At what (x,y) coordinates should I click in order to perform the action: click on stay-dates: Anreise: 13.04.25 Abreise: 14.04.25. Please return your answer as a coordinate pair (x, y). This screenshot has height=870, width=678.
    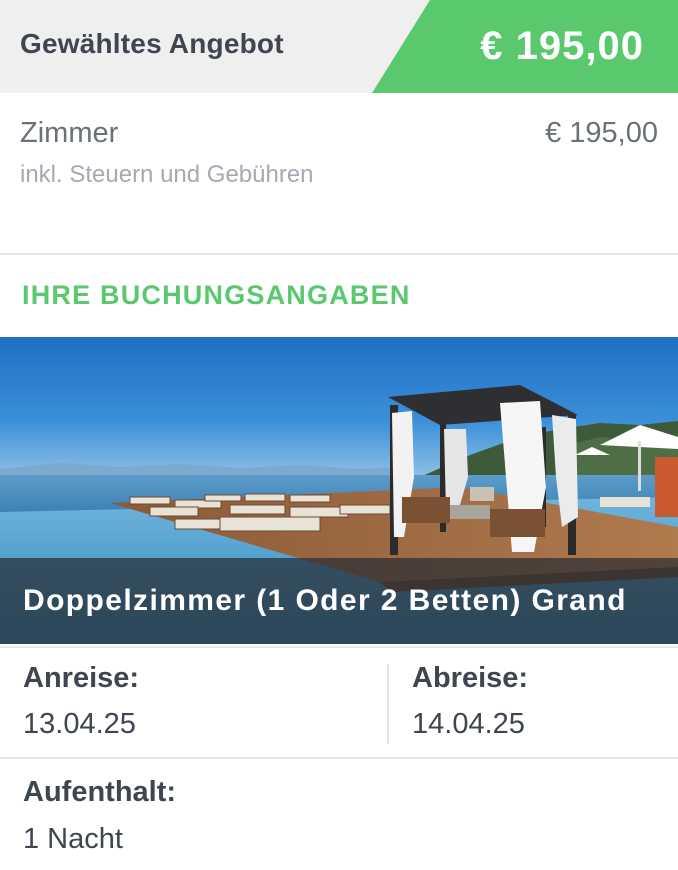
    Looking at the image, I should click on (339, 702).